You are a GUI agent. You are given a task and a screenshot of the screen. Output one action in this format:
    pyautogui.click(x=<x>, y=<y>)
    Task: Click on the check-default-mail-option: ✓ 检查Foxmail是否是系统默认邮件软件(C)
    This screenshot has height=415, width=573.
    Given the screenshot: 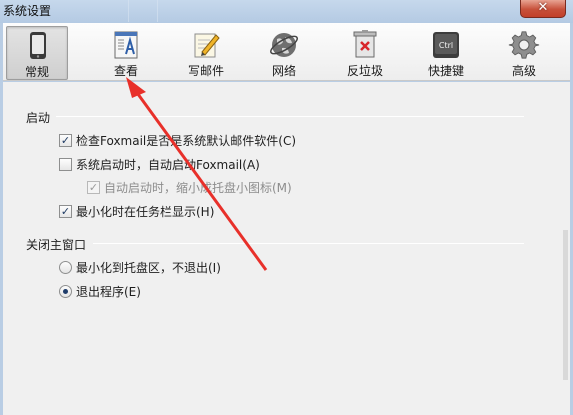 What is the action you would take?
    pyautogui.click(x=177, y=140)
    